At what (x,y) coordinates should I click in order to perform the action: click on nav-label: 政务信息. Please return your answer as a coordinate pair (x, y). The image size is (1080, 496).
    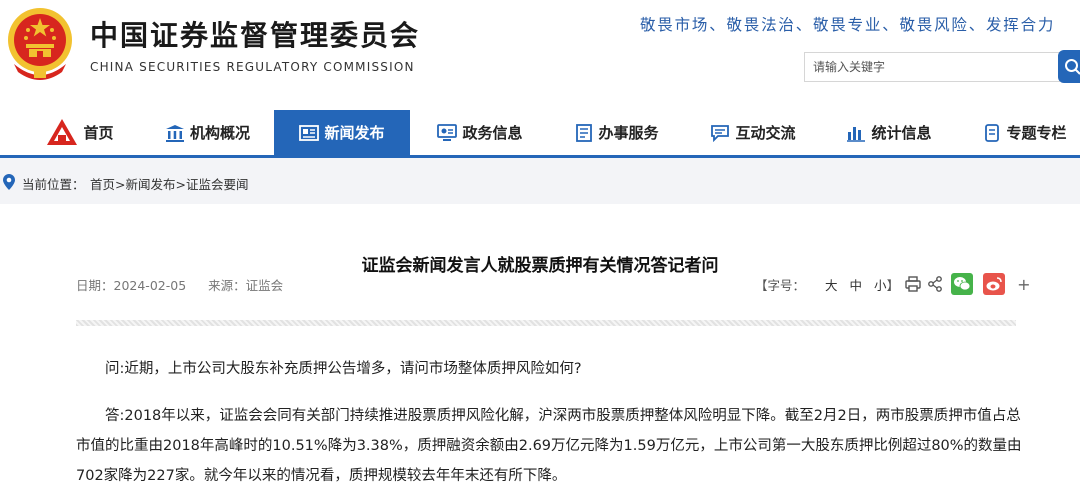
    Looking at the image, I should click on (492, 133).